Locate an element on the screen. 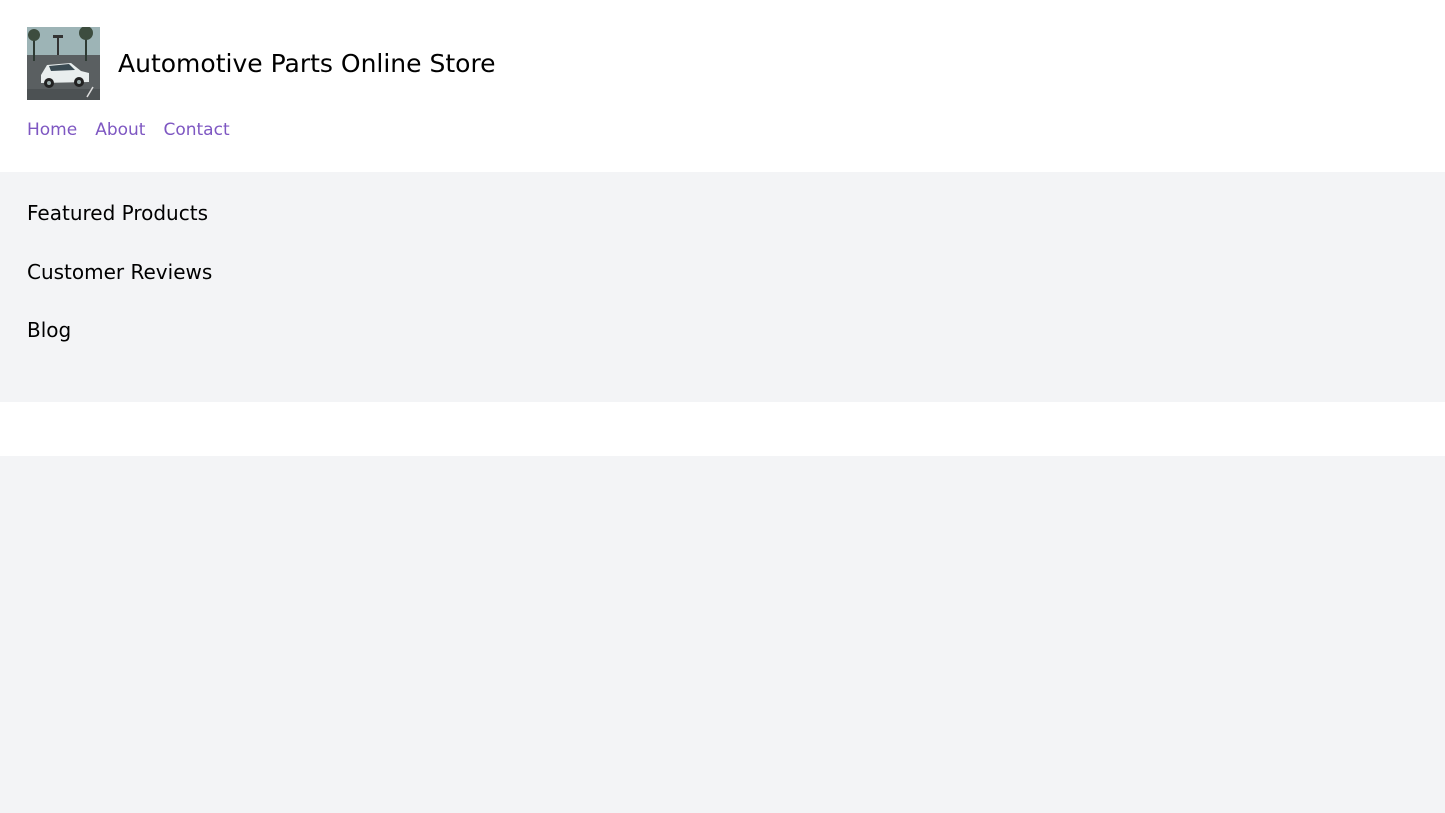 The image size is (1445, 813). brand: Automotive Parts Online Store is located at coordinates (261, 63).